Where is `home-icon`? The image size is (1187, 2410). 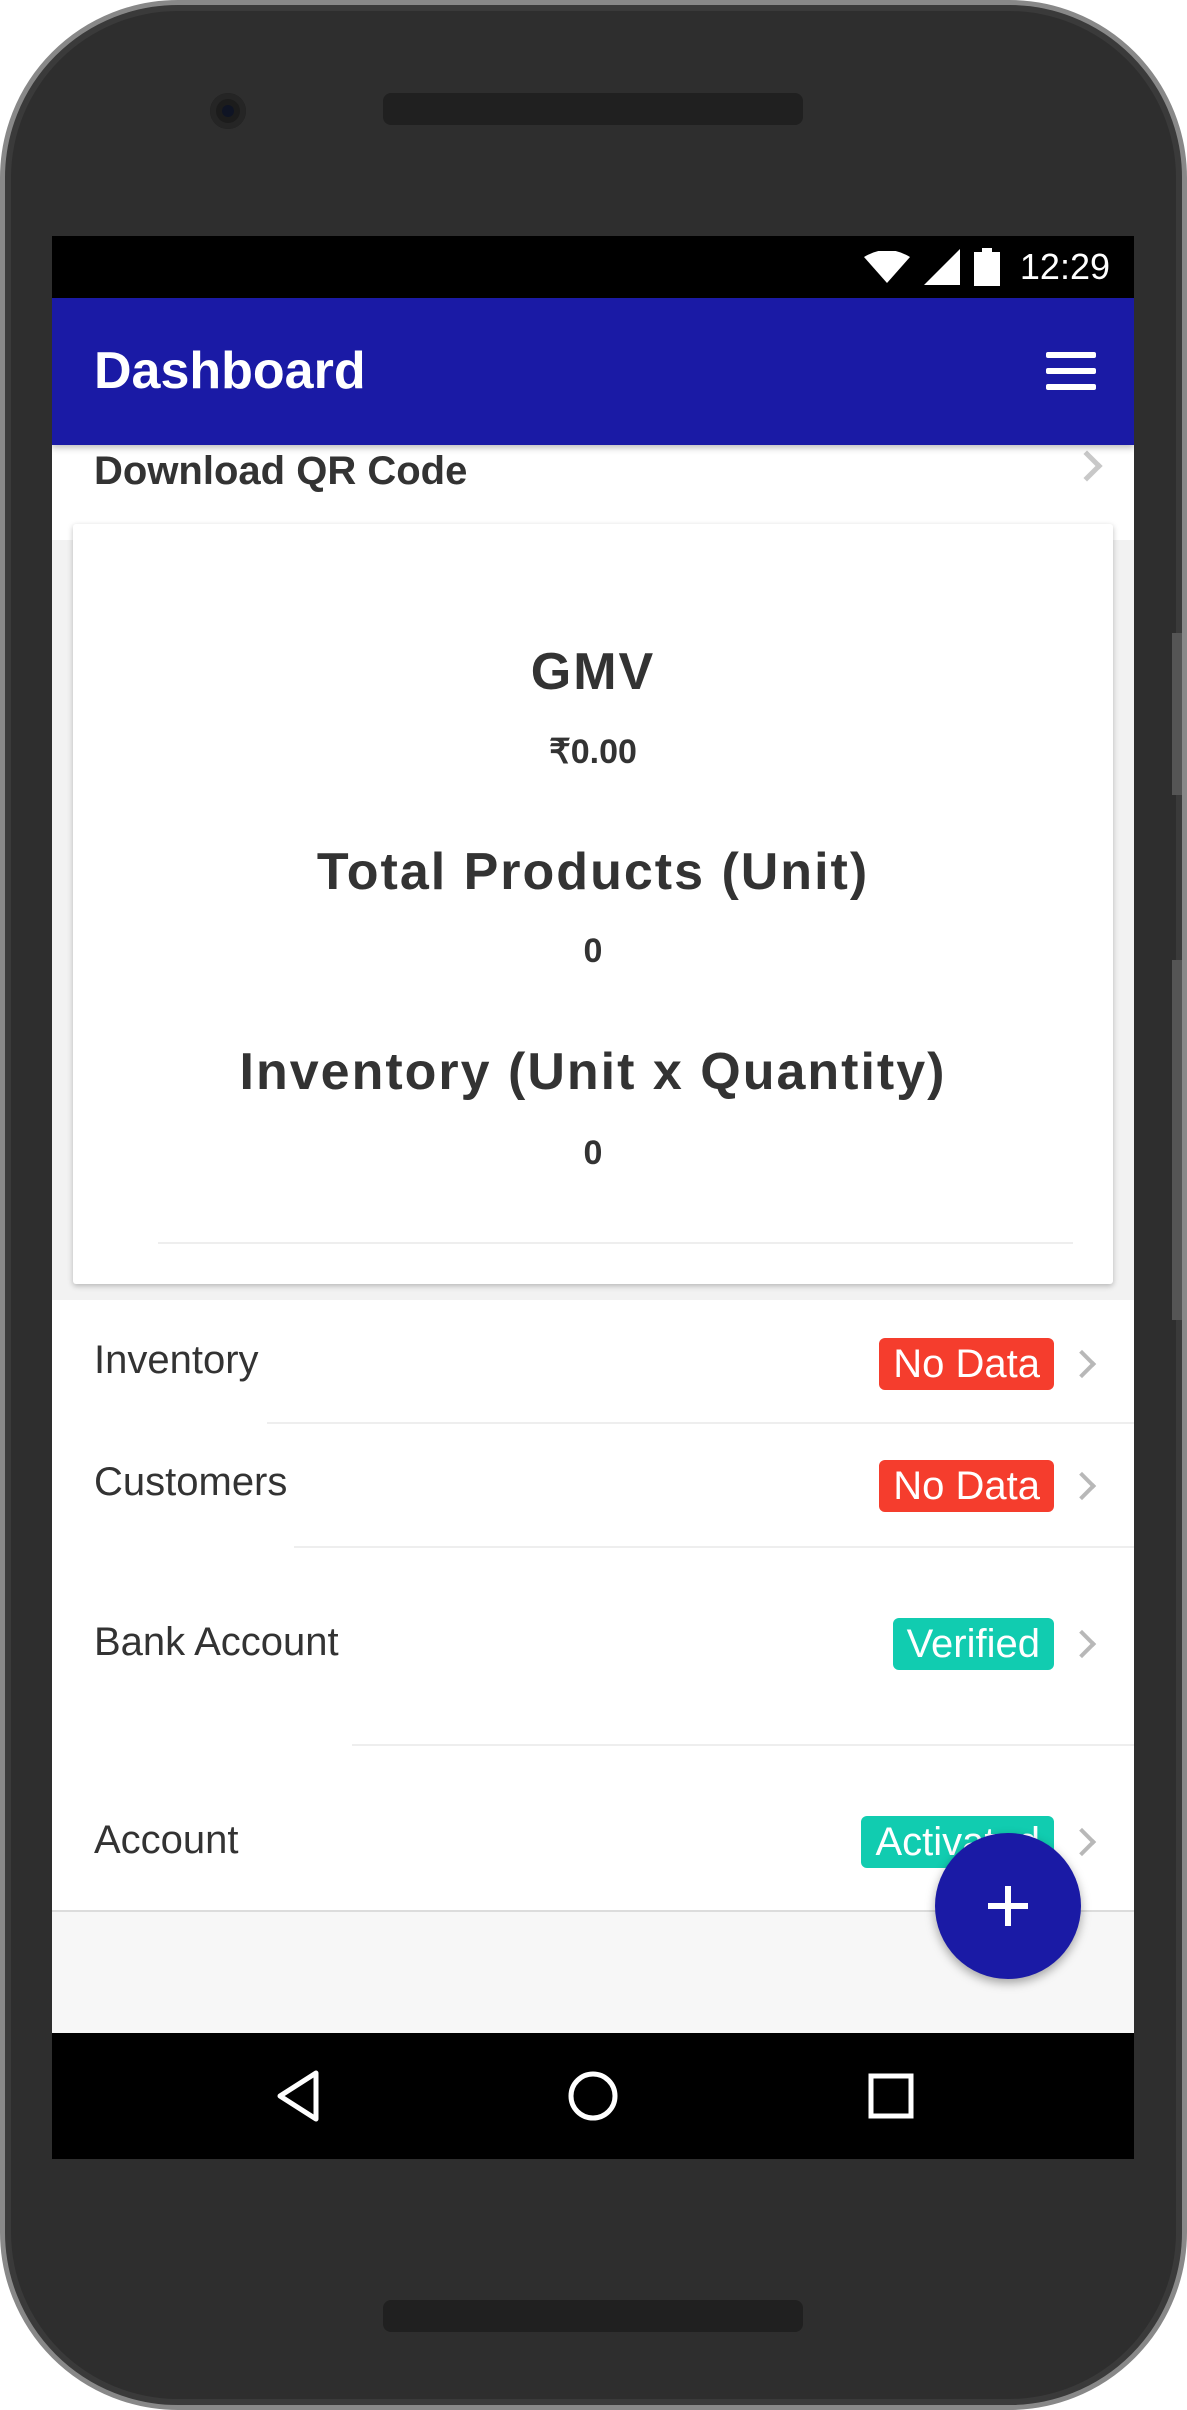
home-icon is located at coordinates (593, 2096).